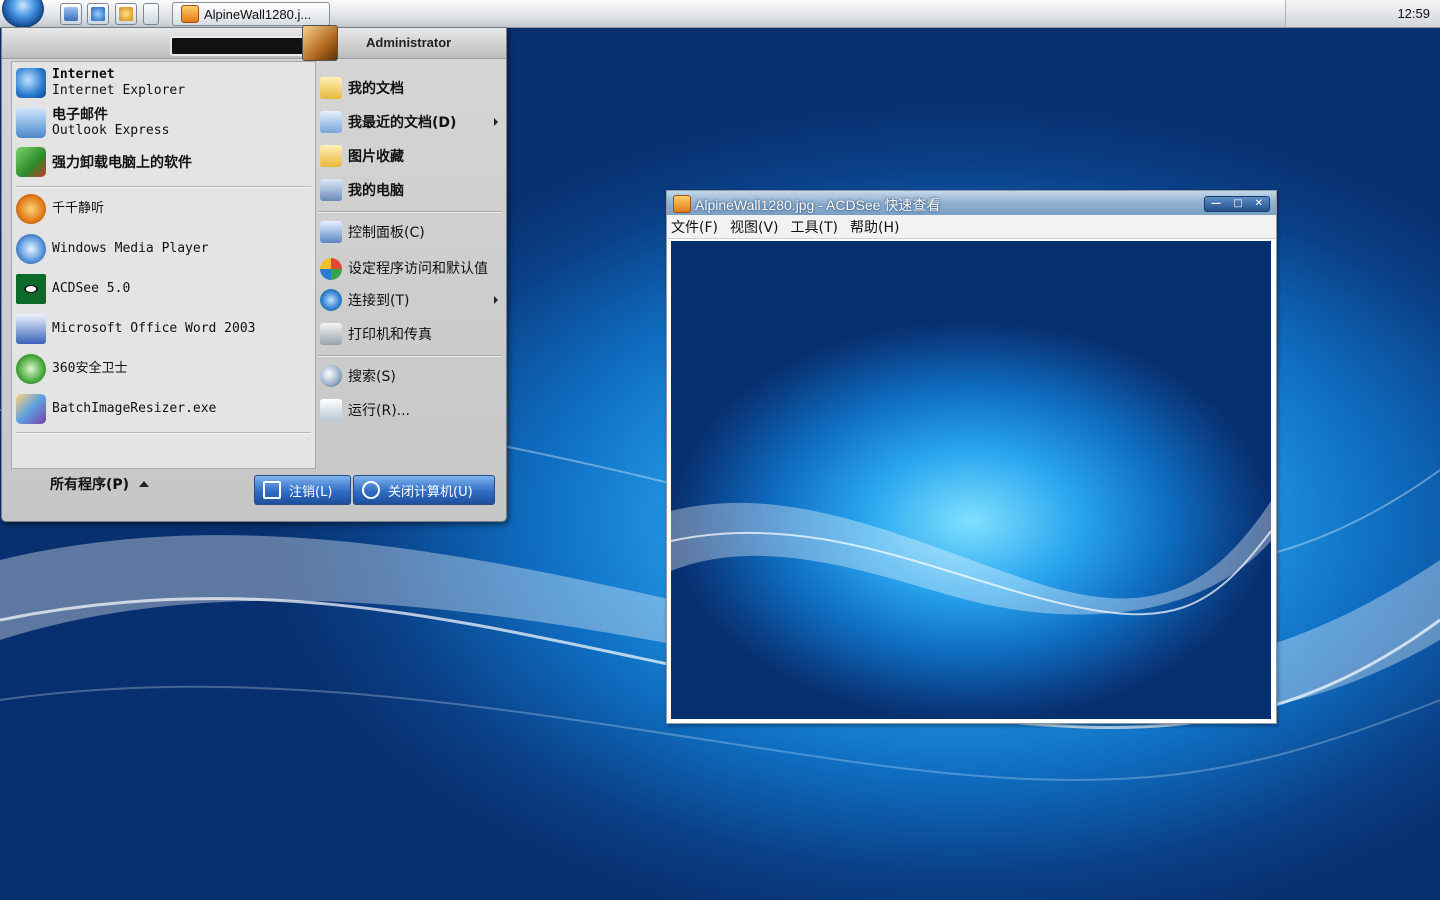 The height and width of the screenshot is (900, 1440). Describe the element at coordinates (331, 376) in the screenshot. I see `search-icon` at that location.